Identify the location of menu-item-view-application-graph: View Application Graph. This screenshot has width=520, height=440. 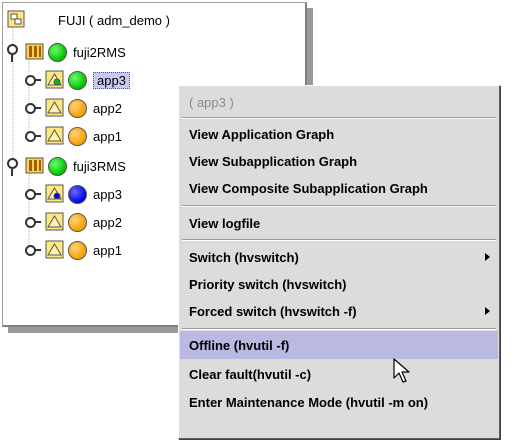
(339, 134).